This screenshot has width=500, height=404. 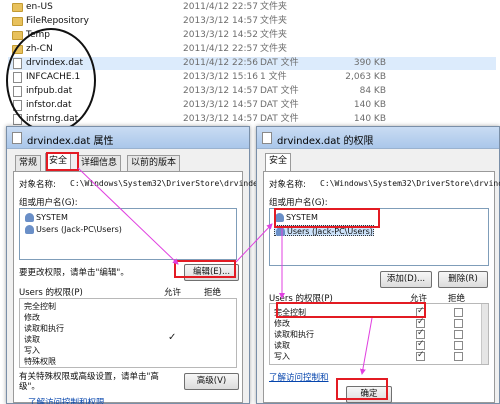 What do you see at coordinates (254, 243) in the screenshot?
I see `arrow-edit-to-users` at bounding box center [254, 243].